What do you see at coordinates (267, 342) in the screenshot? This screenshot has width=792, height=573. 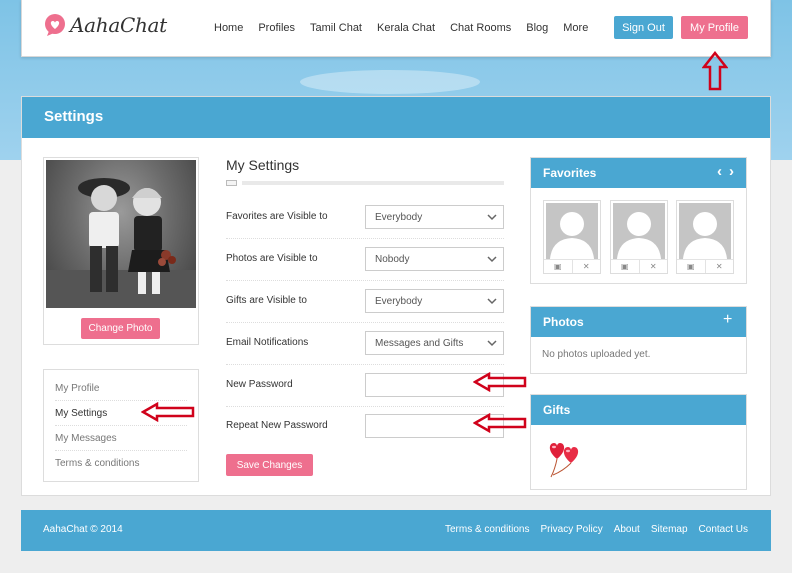 I see `email-notifications-label: Email Notifications` at bounding box center [267, 342].